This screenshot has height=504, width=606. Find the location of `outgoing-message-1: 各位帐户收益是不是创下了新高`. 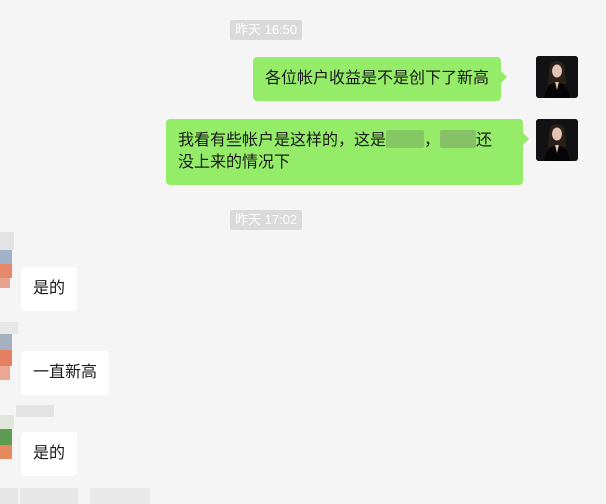

outgoing-message-1: 各位帐户收益是不是创下了新高 is located at coordinates (380, 79).